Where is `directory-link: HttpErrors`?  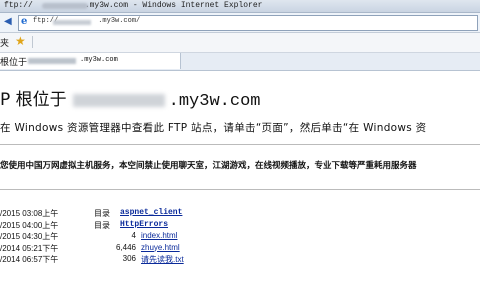 directory-link: HttpErrors is located at coordinates (144, 224).